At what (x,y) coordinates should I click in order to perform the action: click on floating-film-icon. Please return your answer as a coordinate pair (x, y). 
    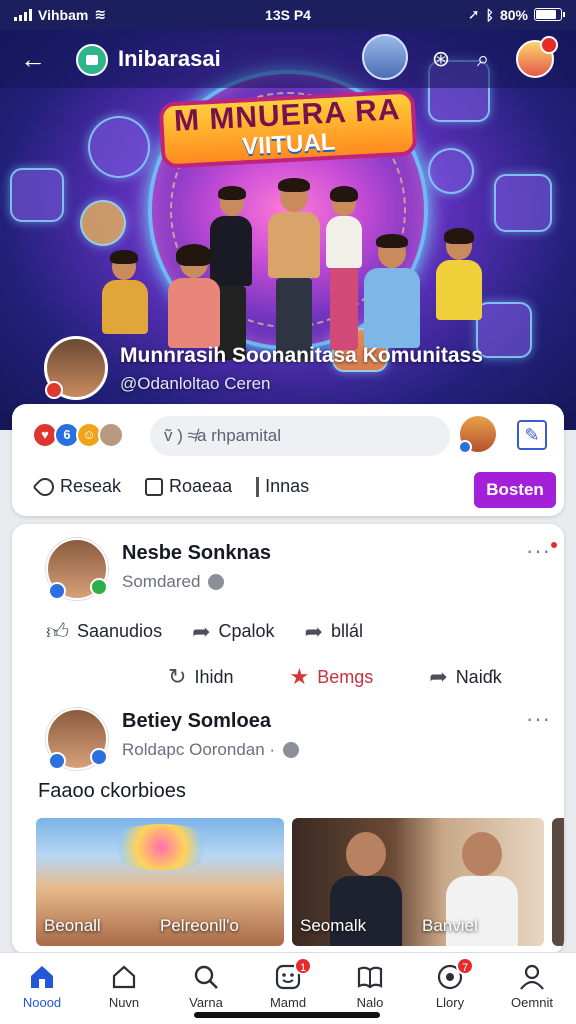
    Looking at the image, I should click on (37, 195).